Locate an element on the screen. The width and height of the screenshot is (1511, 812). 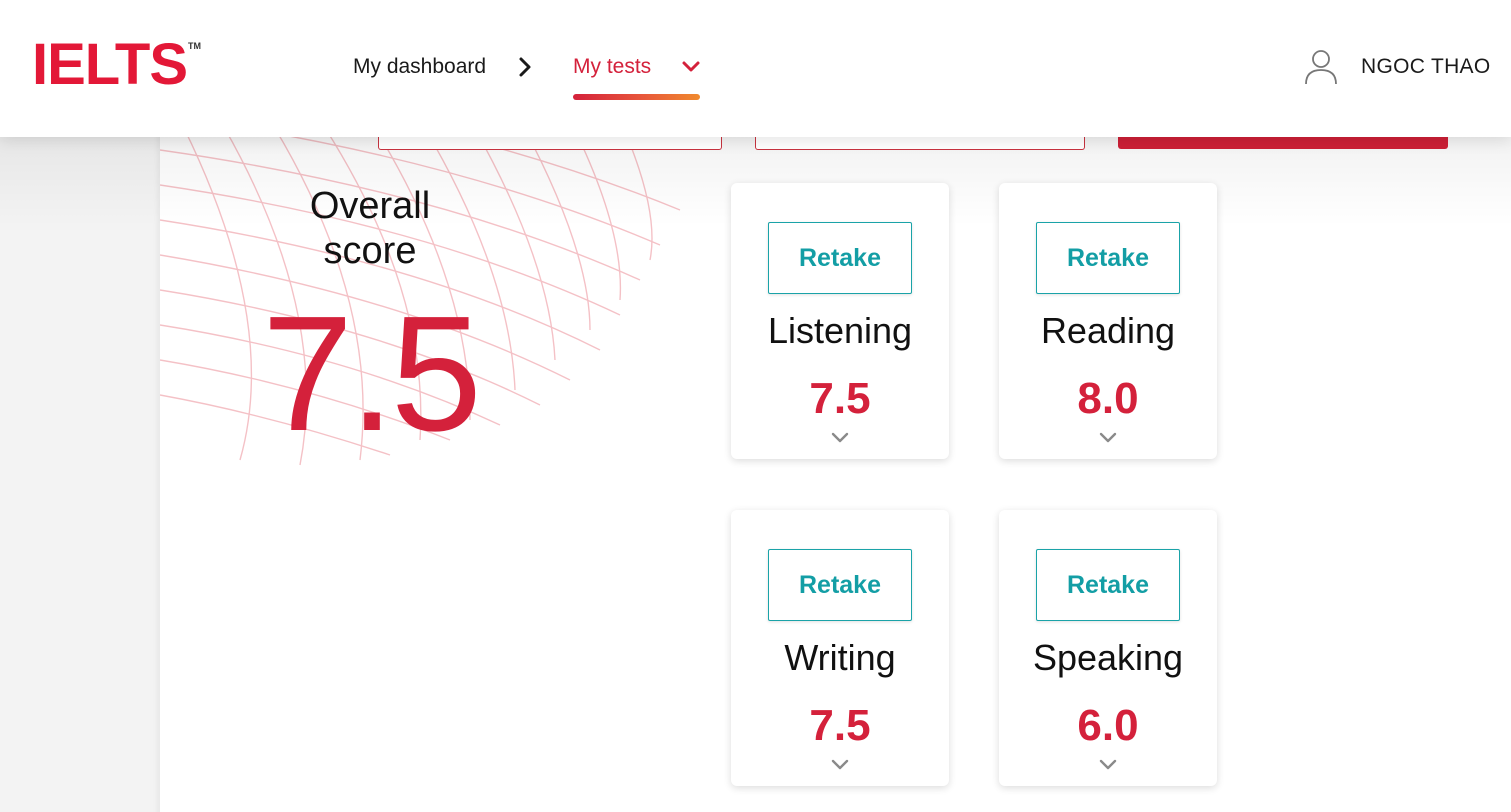
section-title: Listening is located at coordinates (840, 330).